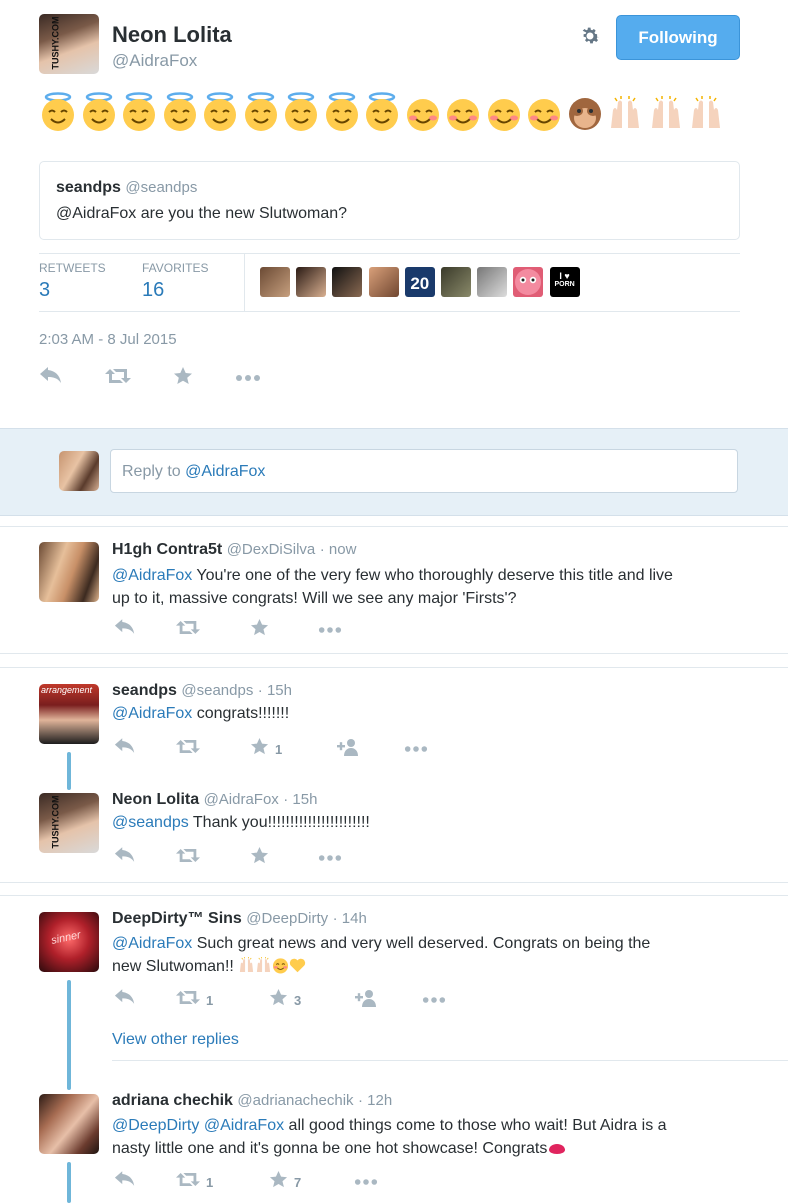 The height and width of the screenshot is (1203, 788). Describe the element at coordinates (678, 37) in the screenshot. I see `following-button: Following` at that location.